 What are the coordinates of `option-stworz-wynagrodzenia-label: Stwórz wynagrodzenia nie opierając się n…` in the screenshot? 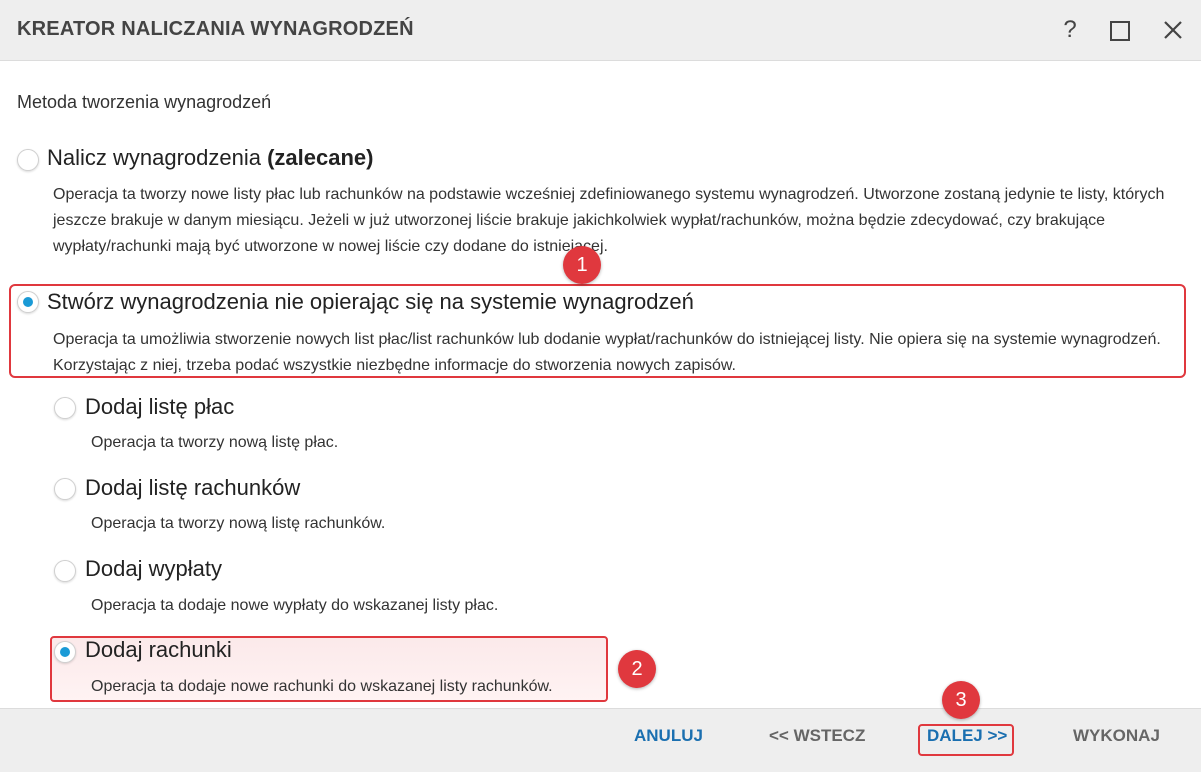 It's located at (370, 302).